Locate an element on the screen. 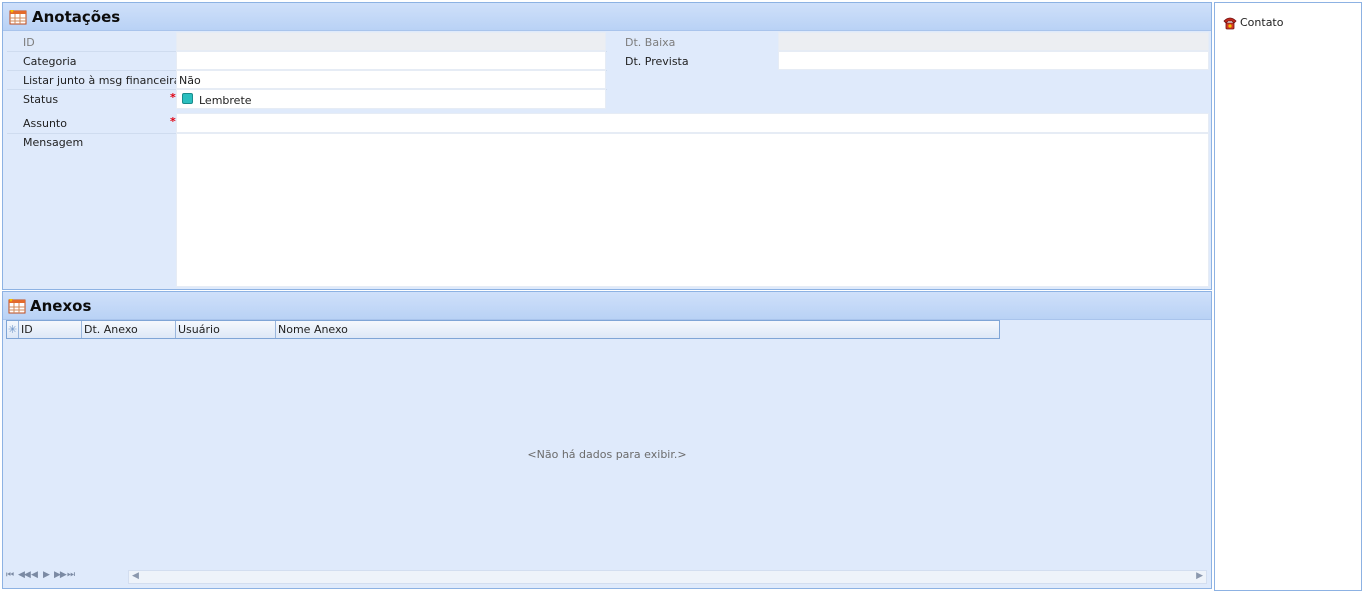 The height and width of the screenshot is (592, 1364). anotacoes-header: Anotações is located at coordinates (607, 17).